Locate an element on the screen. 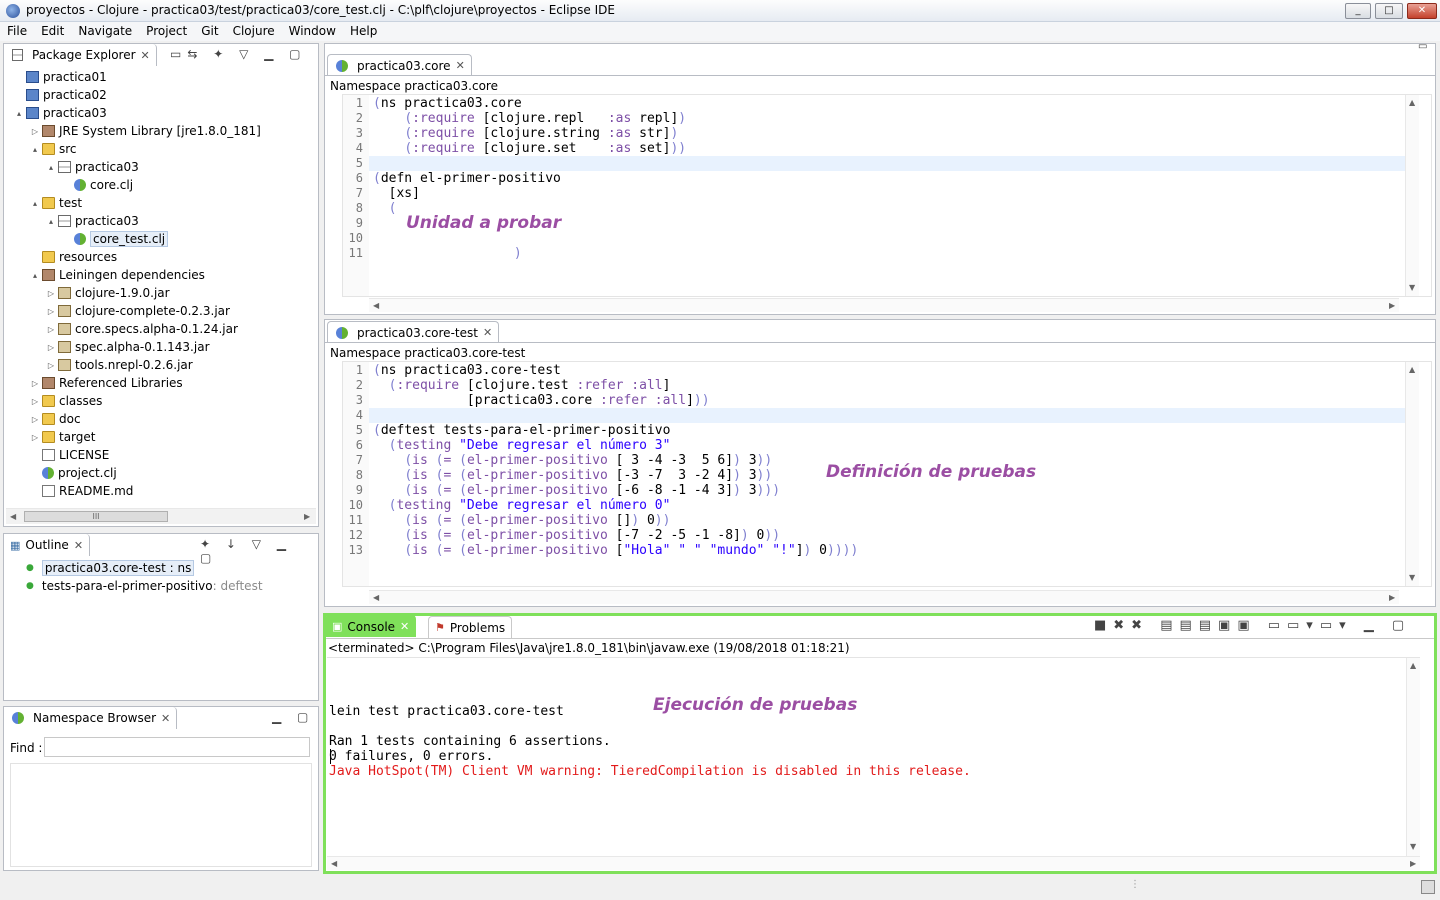 This screenshot has width=1440, height=900. tree-item: ▷ core.specs.alpha-0.1.24.jar is located at coordinates (142, 329).